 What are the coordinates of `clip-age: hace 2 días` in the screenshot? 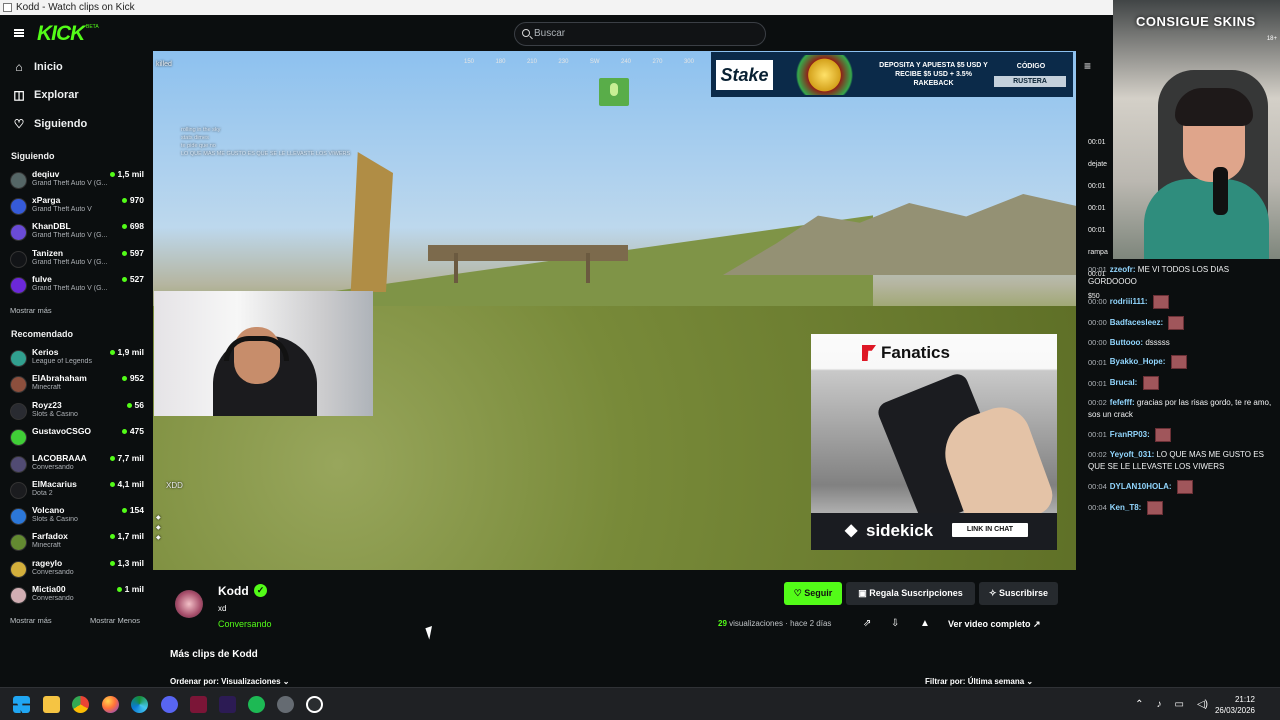 It's located at (811, 623).